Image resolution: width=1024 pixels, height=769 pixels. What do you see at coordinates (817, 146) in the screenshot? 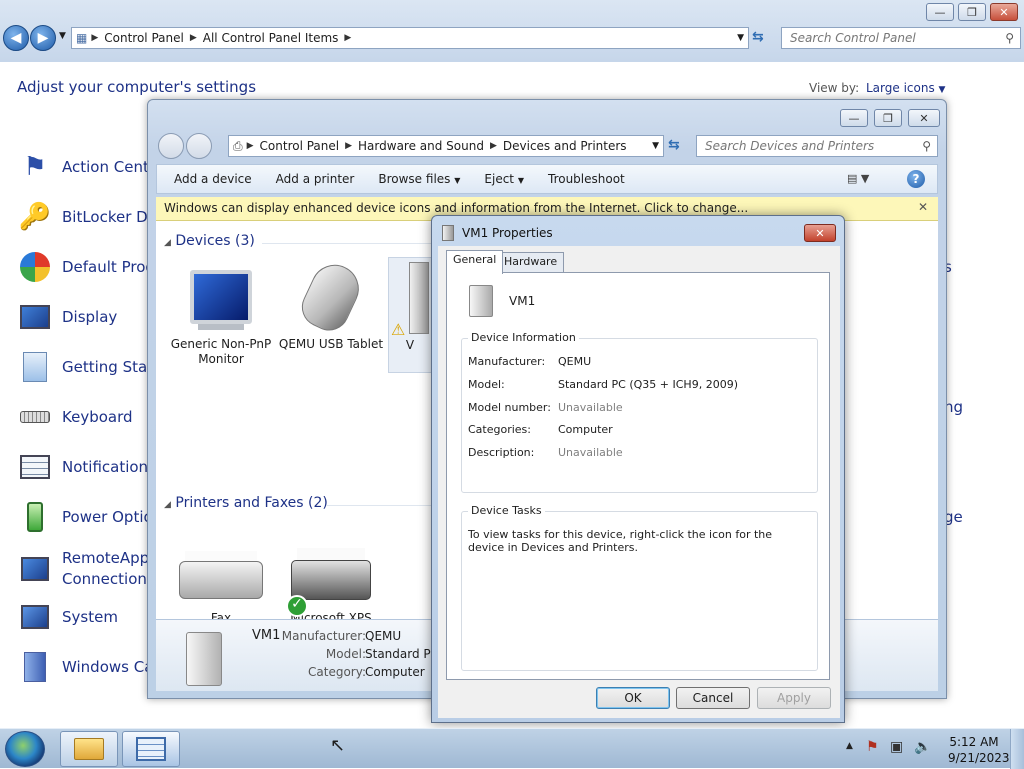
I see `search-input: Search Devices and Printers ⚲` at bounding box center [817, 146].